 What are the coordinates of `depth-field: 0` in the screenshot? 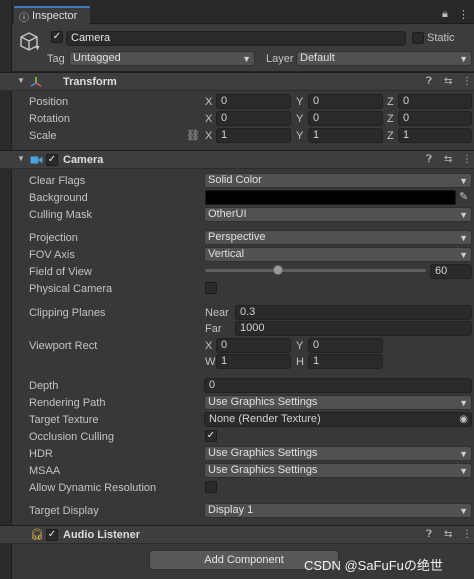 It's located at (338, 385).